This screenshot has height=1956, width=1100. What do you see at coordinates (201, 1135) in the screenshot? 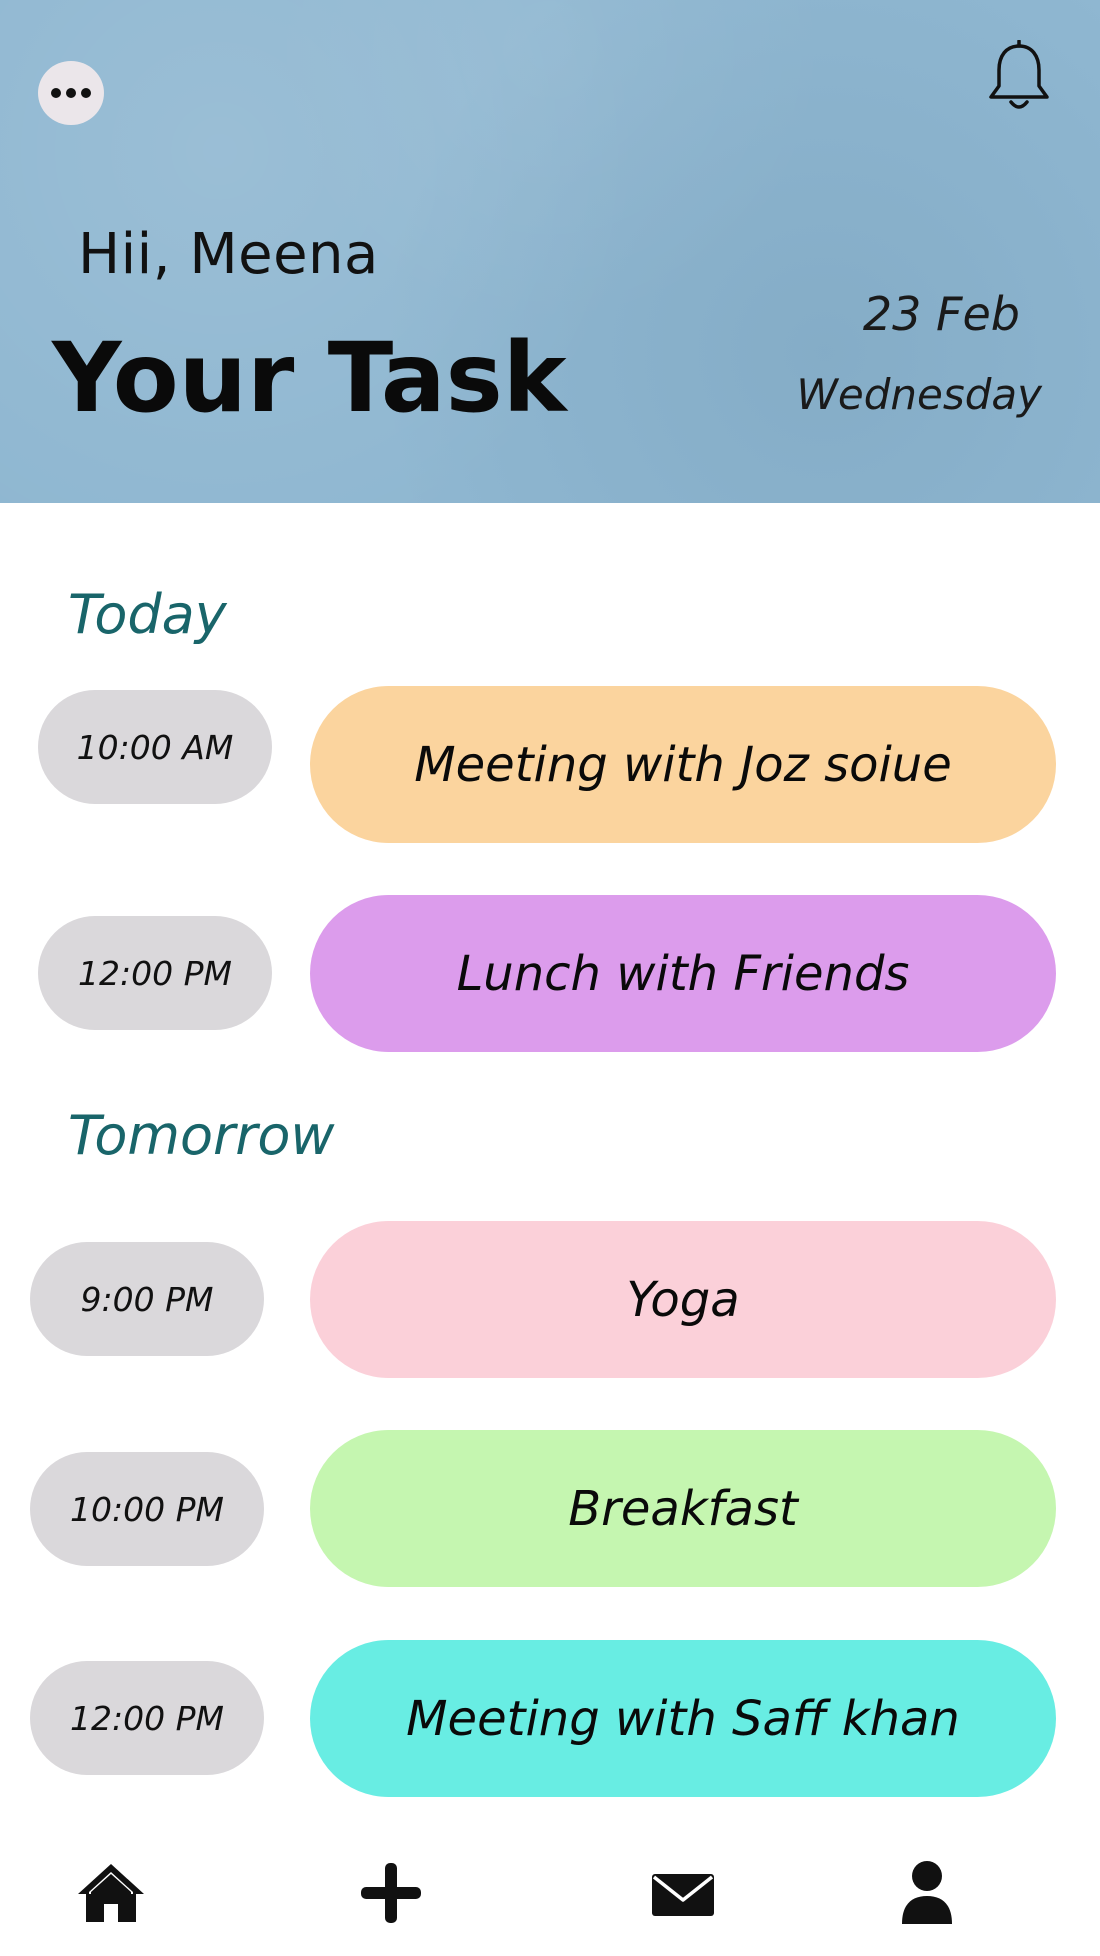
I see `section-title-tomorrow: Tomorrow` at bounding box center [201, 1135].